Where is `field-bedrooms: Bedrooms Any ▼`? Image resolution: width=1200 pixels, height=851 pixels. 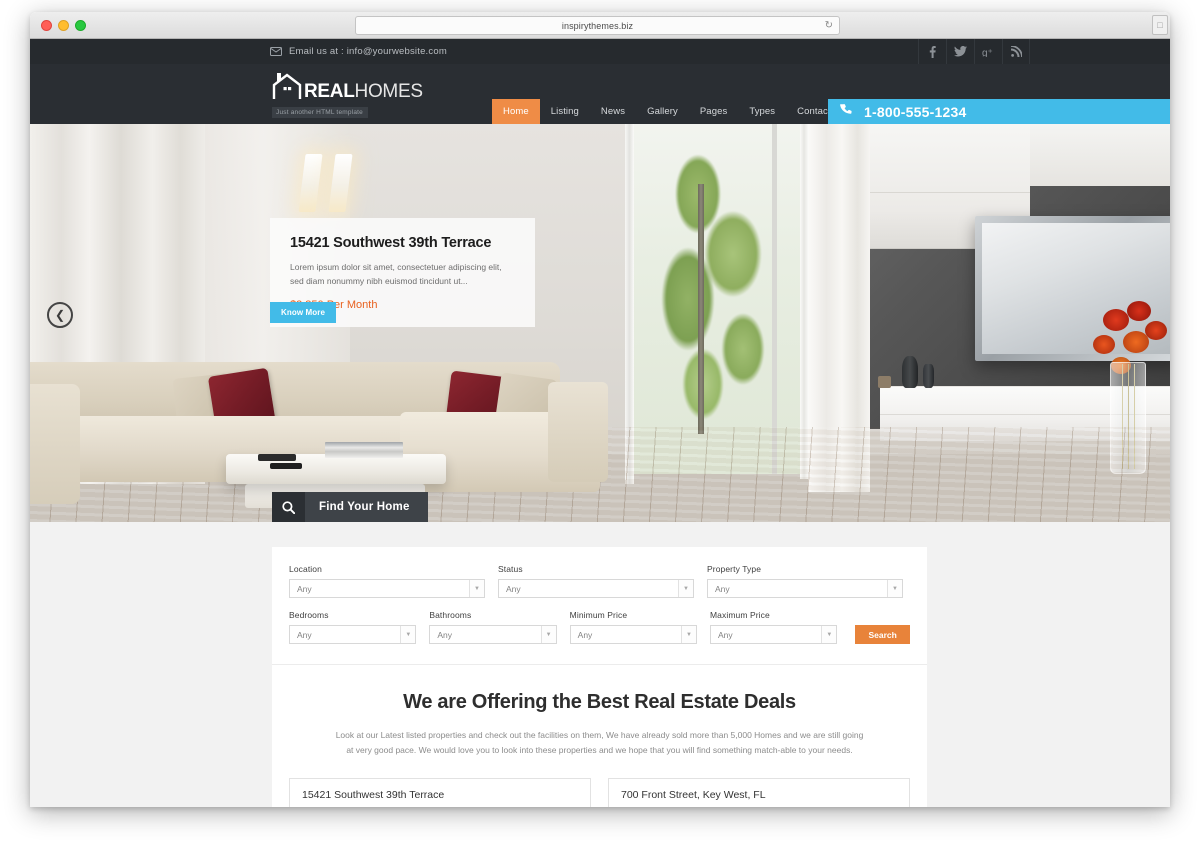
field-bedrooms: Bedrooms Any ▼ is located at coordinates (353, 627).